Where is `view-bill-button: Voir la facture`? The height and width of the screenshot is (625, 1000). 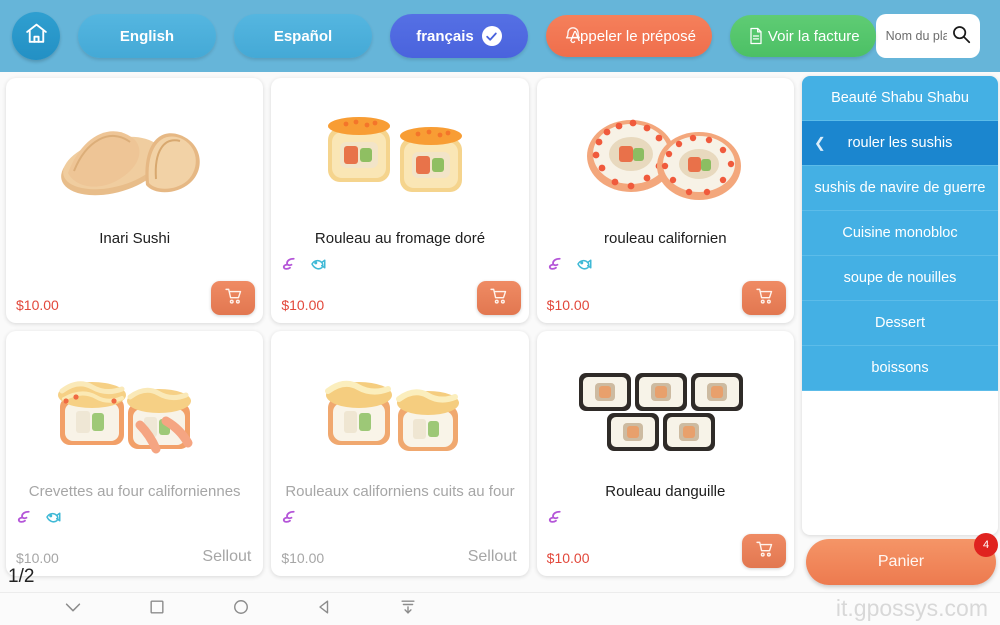
view-bill-button: Voir la facture is located at coordinates (802, 36).